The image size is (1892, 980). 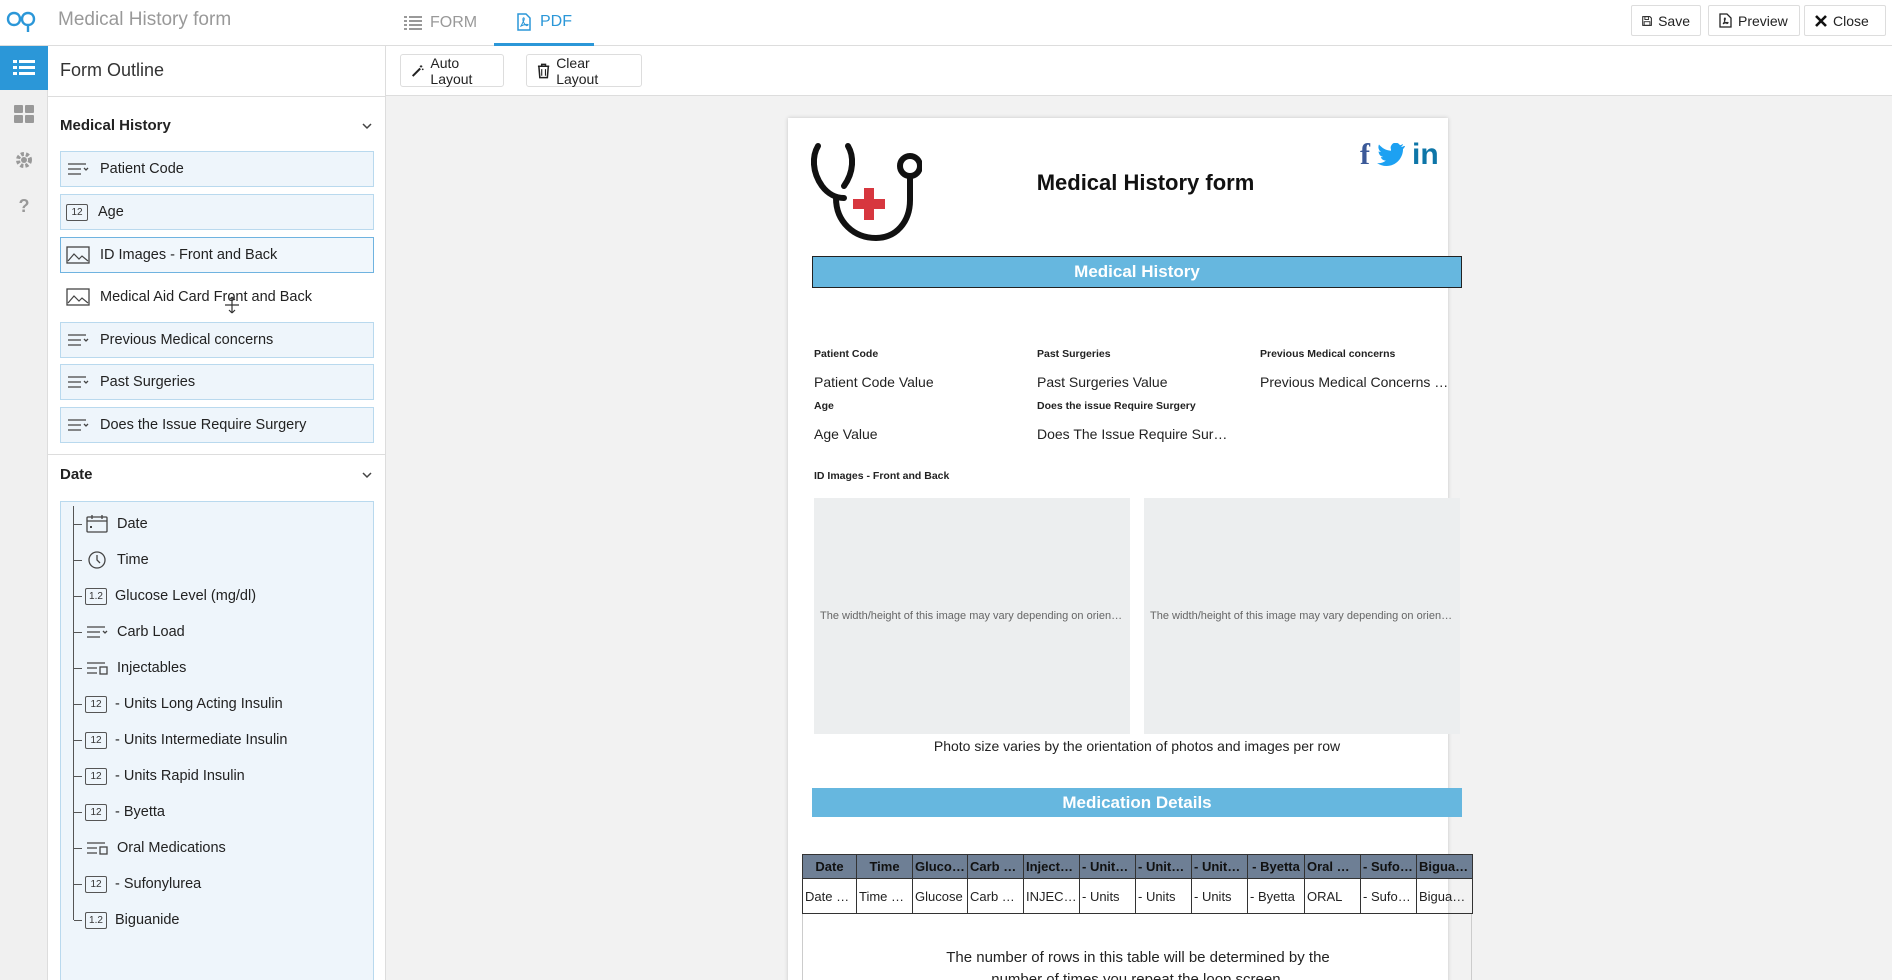 I want to click on table-cell: Glucose, so click(x=940, y=896).